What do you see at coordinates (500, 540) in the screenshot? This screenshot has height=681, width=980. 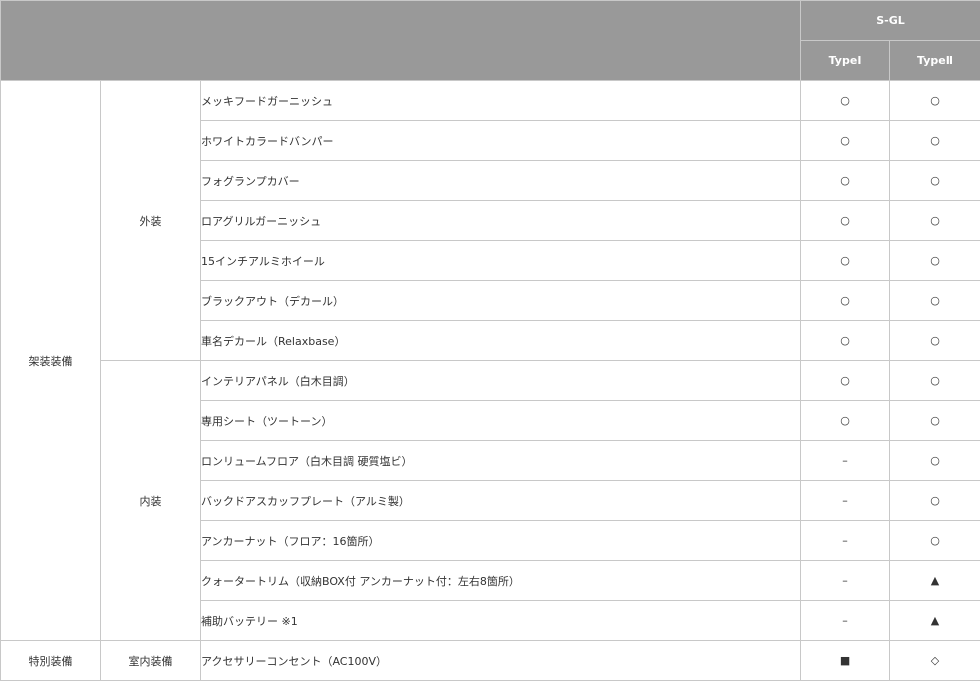 I see `item-name: アンカーナット（フロア：16箇所）` at bounding box center [500, 540].